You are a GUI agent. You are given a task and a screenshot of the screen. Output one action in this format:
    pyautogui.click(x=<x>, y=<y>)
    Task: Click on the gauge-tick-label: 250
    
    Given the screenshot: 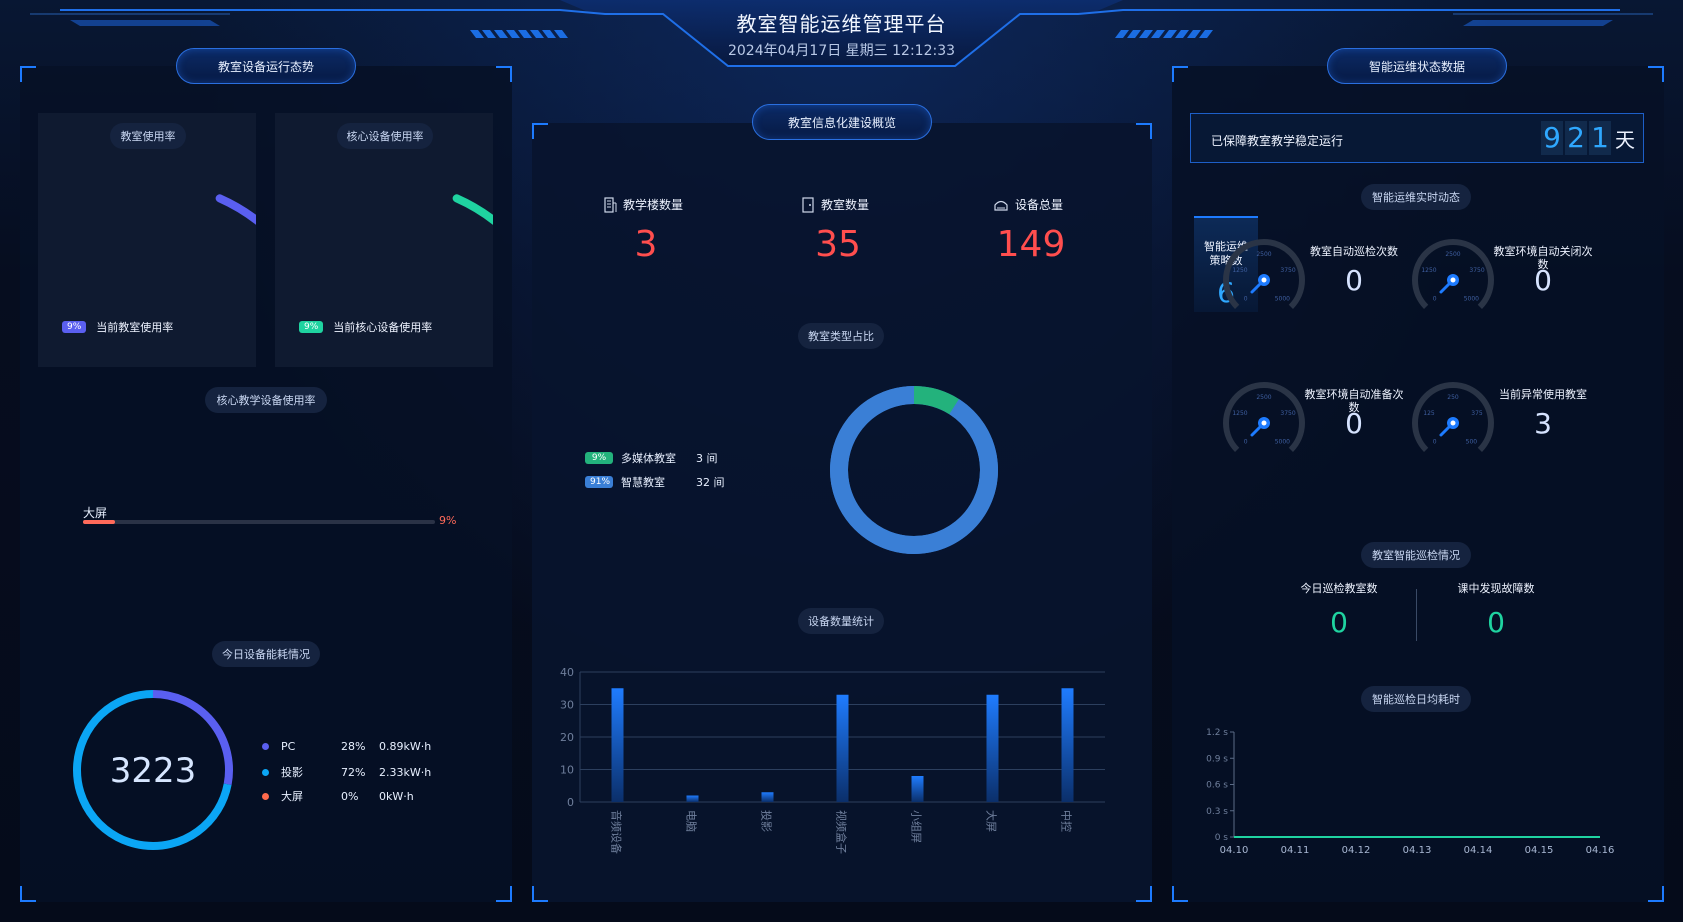 What is the action you would take?
    pyautogui.click(x=1453, y=397)
    